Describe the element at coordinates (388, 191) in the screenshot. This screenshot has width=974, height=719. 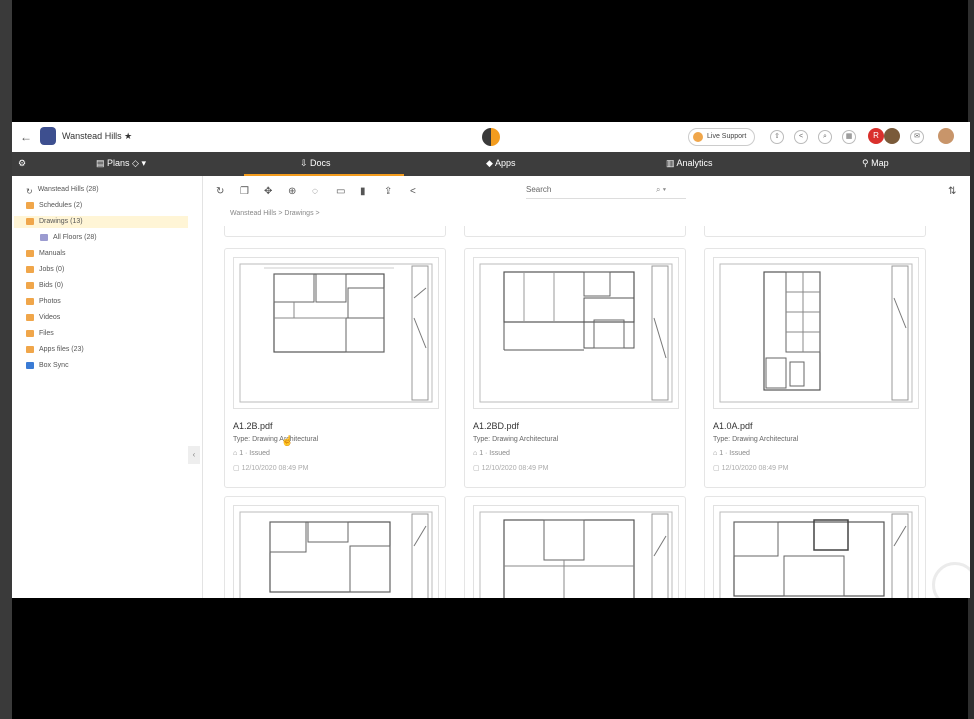
I see `upload-icon: ⇪` at that location.